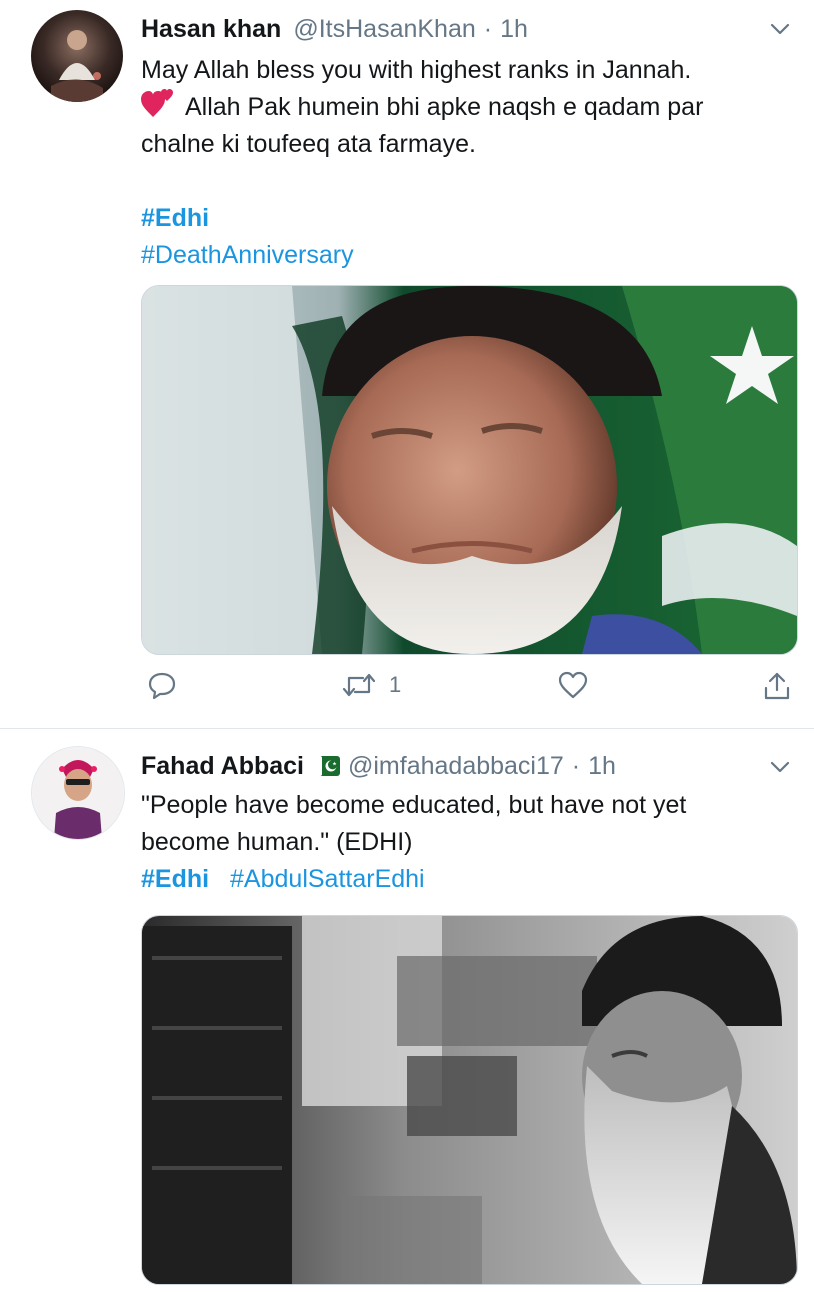  Describe the element at coordinates (468, 690) in the screenshot. I see `tweet-actions: 1` at that location.